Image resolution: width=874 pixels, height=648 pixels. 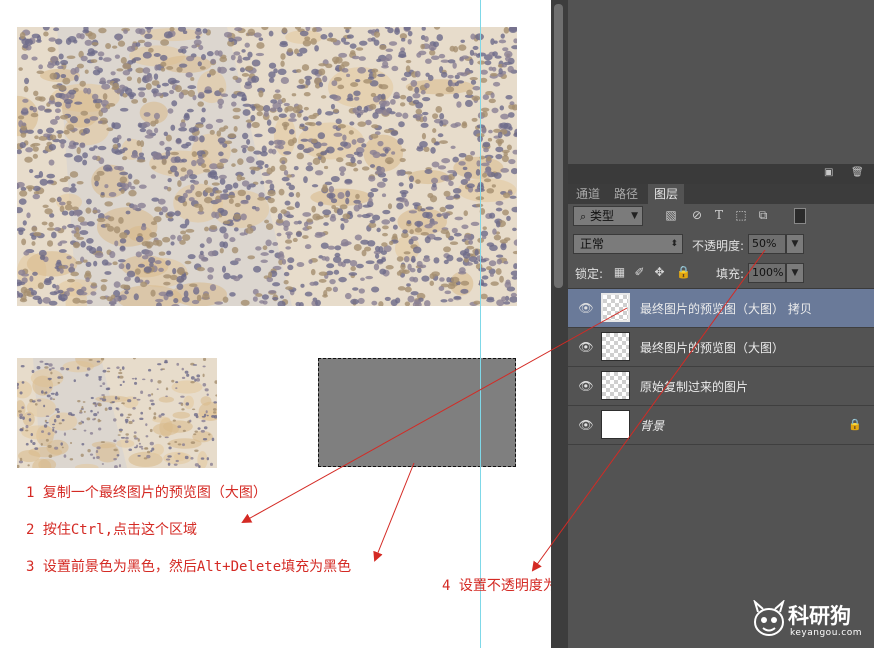 I want to click on panel-scrollbar, so click(x=558, y=146).